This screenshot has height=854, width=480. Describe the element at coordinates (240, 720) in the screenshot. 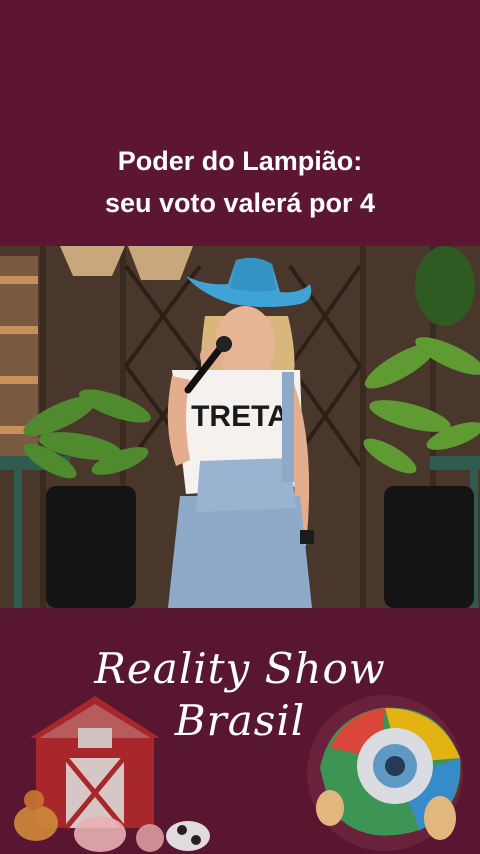

I see `logo-title-line-2: Brasil` at that location.